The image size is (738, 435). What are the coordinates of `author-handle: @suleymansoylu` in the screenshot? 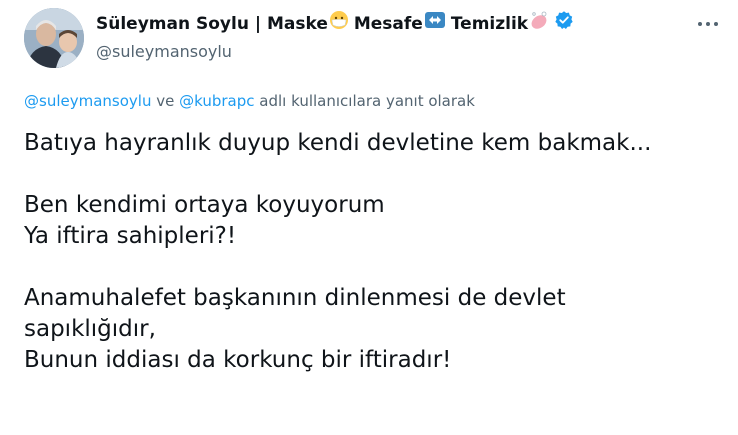 It's located at (335, 52).